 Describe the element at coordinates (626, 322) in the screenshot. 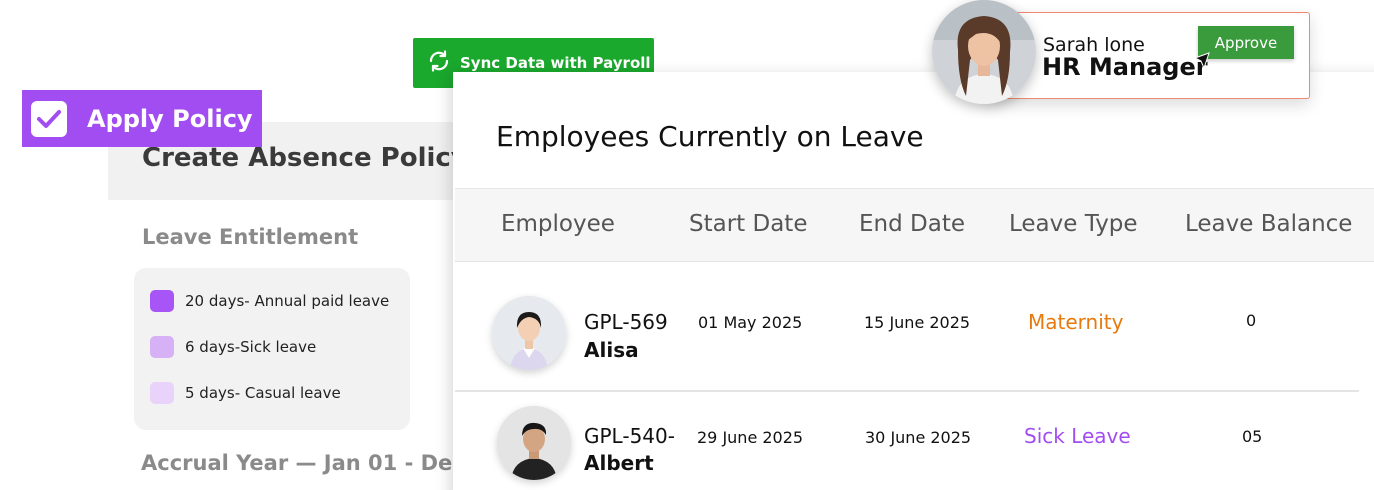

I see `employee-id: GPL-569` at that location.